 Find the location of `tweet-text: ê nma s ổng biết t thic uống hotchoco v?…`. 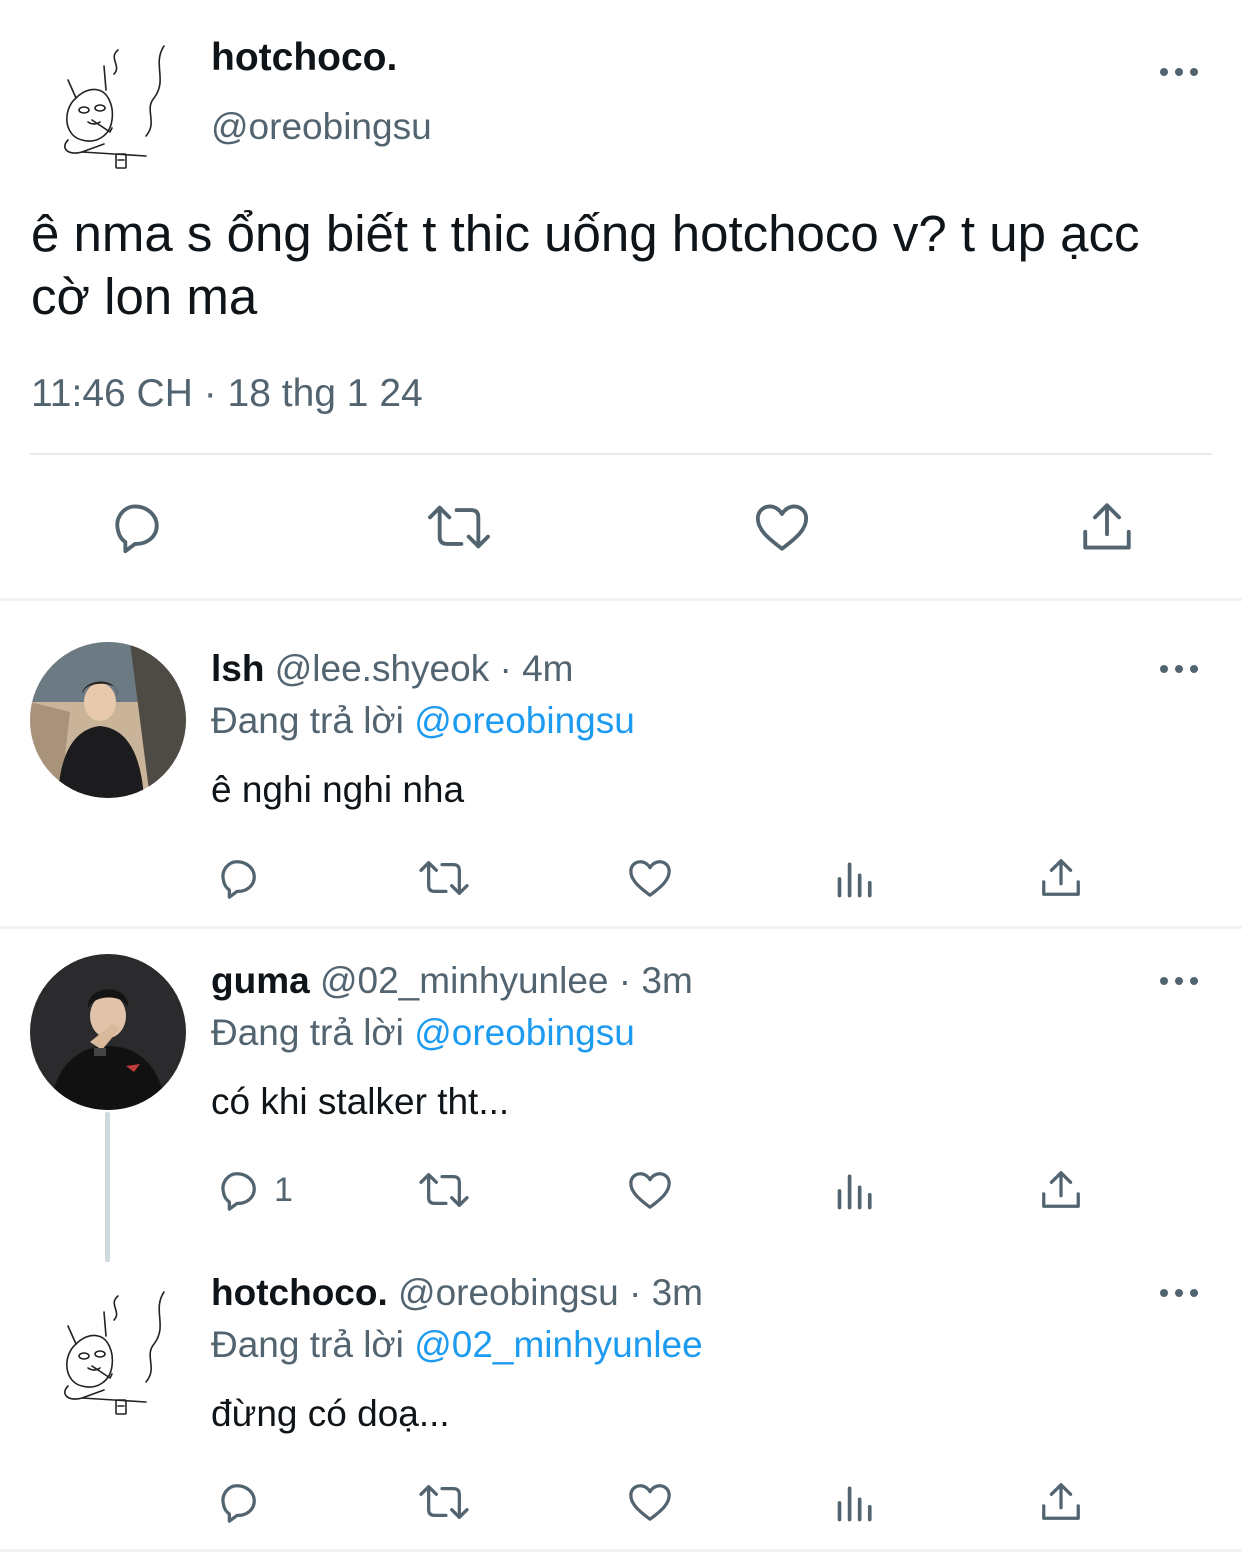

tweet-text: ê nma s ổng biết t thic uống hotchoco v?… is located at coordinates (585, 265).